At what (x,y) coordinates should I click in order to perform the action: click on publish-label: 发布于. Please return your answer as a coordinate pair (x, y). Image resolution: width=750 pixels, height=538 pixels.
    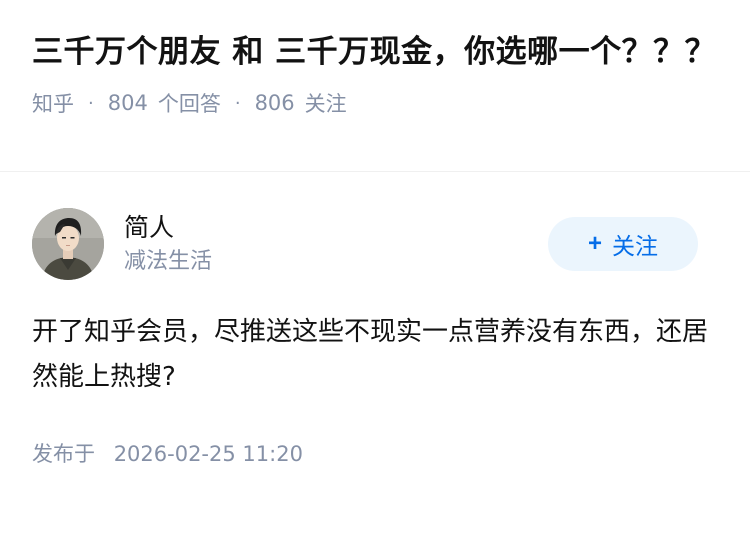
    Looking at the image, I should click on (63, 454).